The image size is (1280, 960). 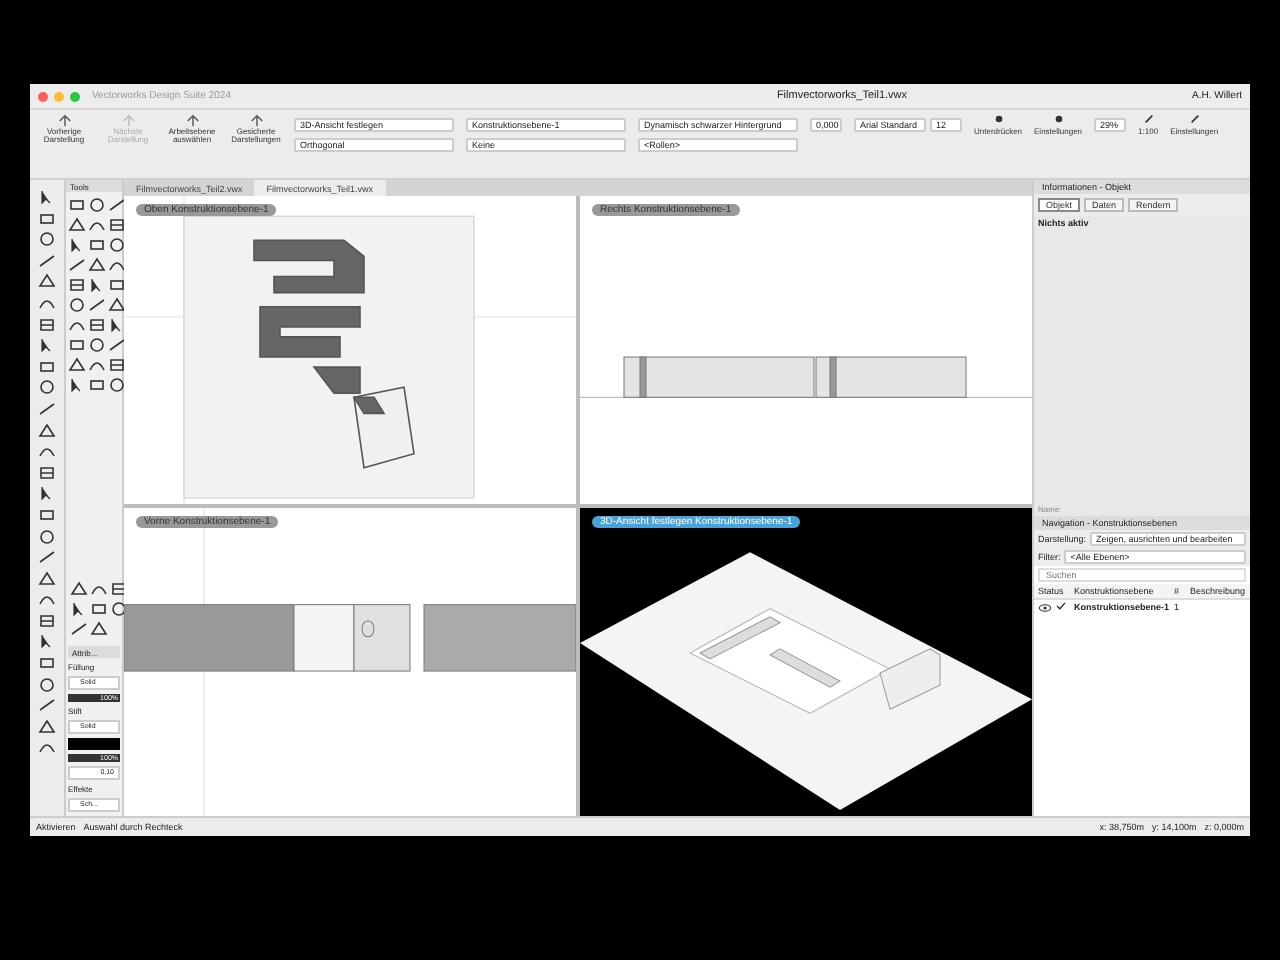 I want to click on pen-color-swatch, so click(x=94, y=744).